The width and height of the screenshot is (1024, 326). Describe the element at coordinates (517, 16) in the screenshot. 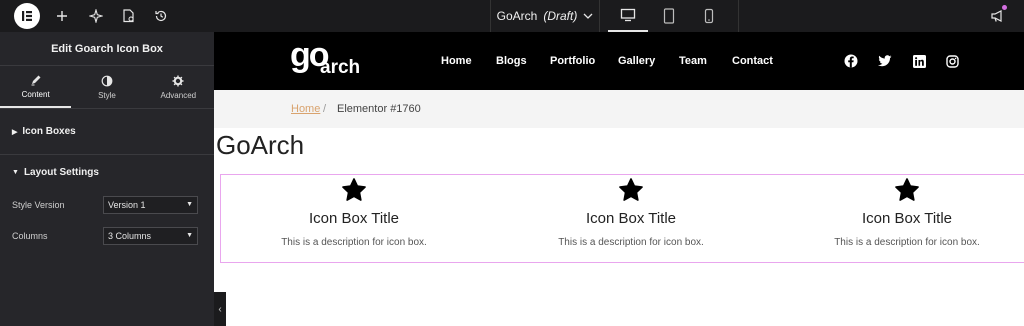

I see `document-name: GoArch` at that location.